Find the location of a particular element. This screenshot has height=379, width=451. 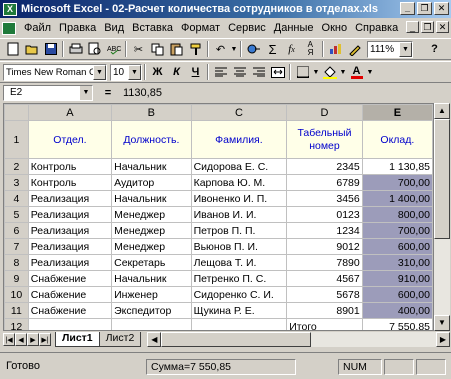

cell-employee-number: 7890 is located at coordinates (324, 262).